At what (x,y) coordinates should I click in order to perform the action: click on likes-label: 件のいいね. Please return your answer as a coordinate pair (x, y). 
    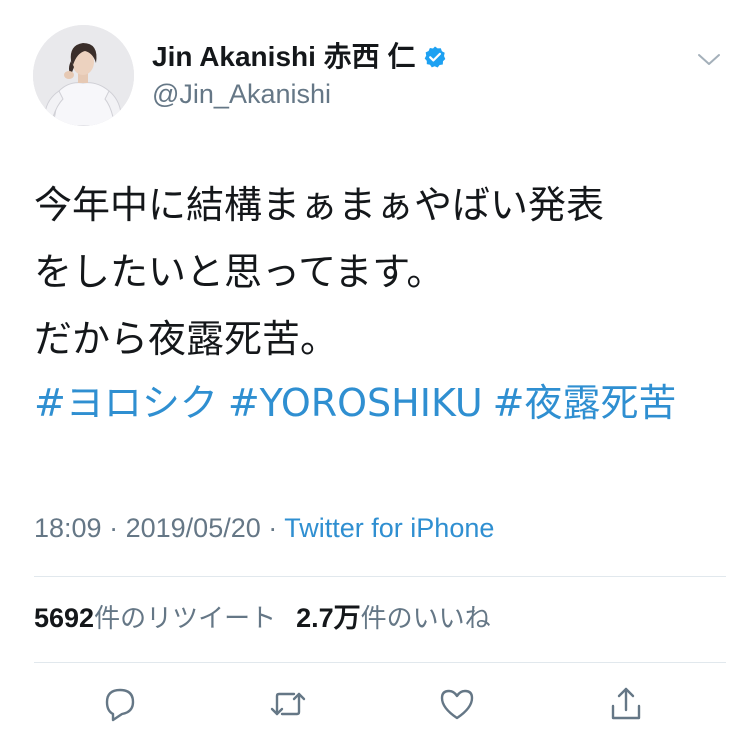
    Looking at the image, I should click on (425, 619).